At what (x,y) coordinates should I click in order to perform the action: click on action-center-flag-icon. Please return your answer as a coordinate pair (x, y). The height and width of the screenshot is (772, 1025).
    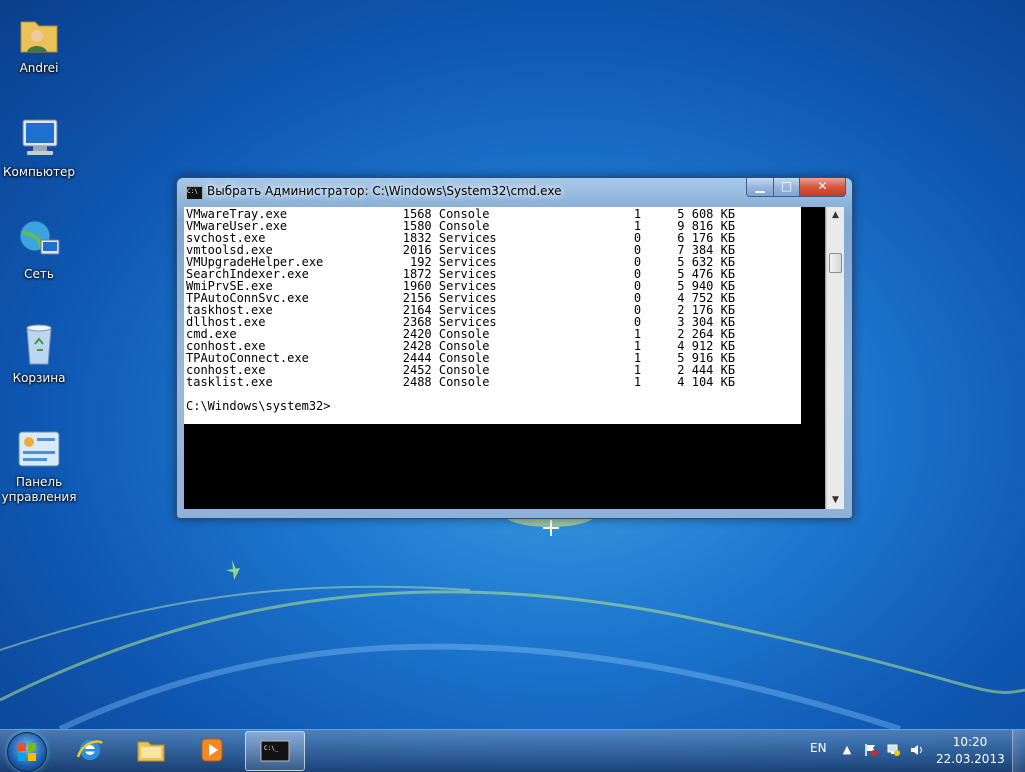
    Looking at the image, I should click on (871, 750).